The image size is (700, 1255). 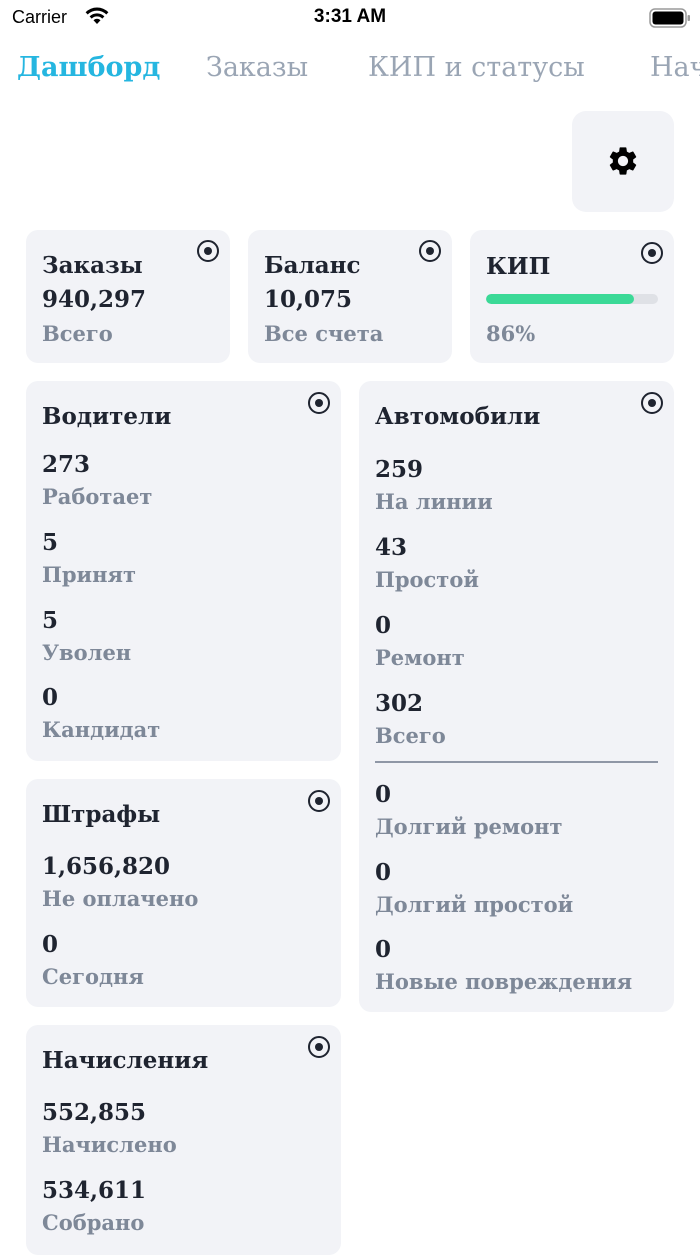 I want to click on stat-label: Кандидат, so click(x=101, y=729).